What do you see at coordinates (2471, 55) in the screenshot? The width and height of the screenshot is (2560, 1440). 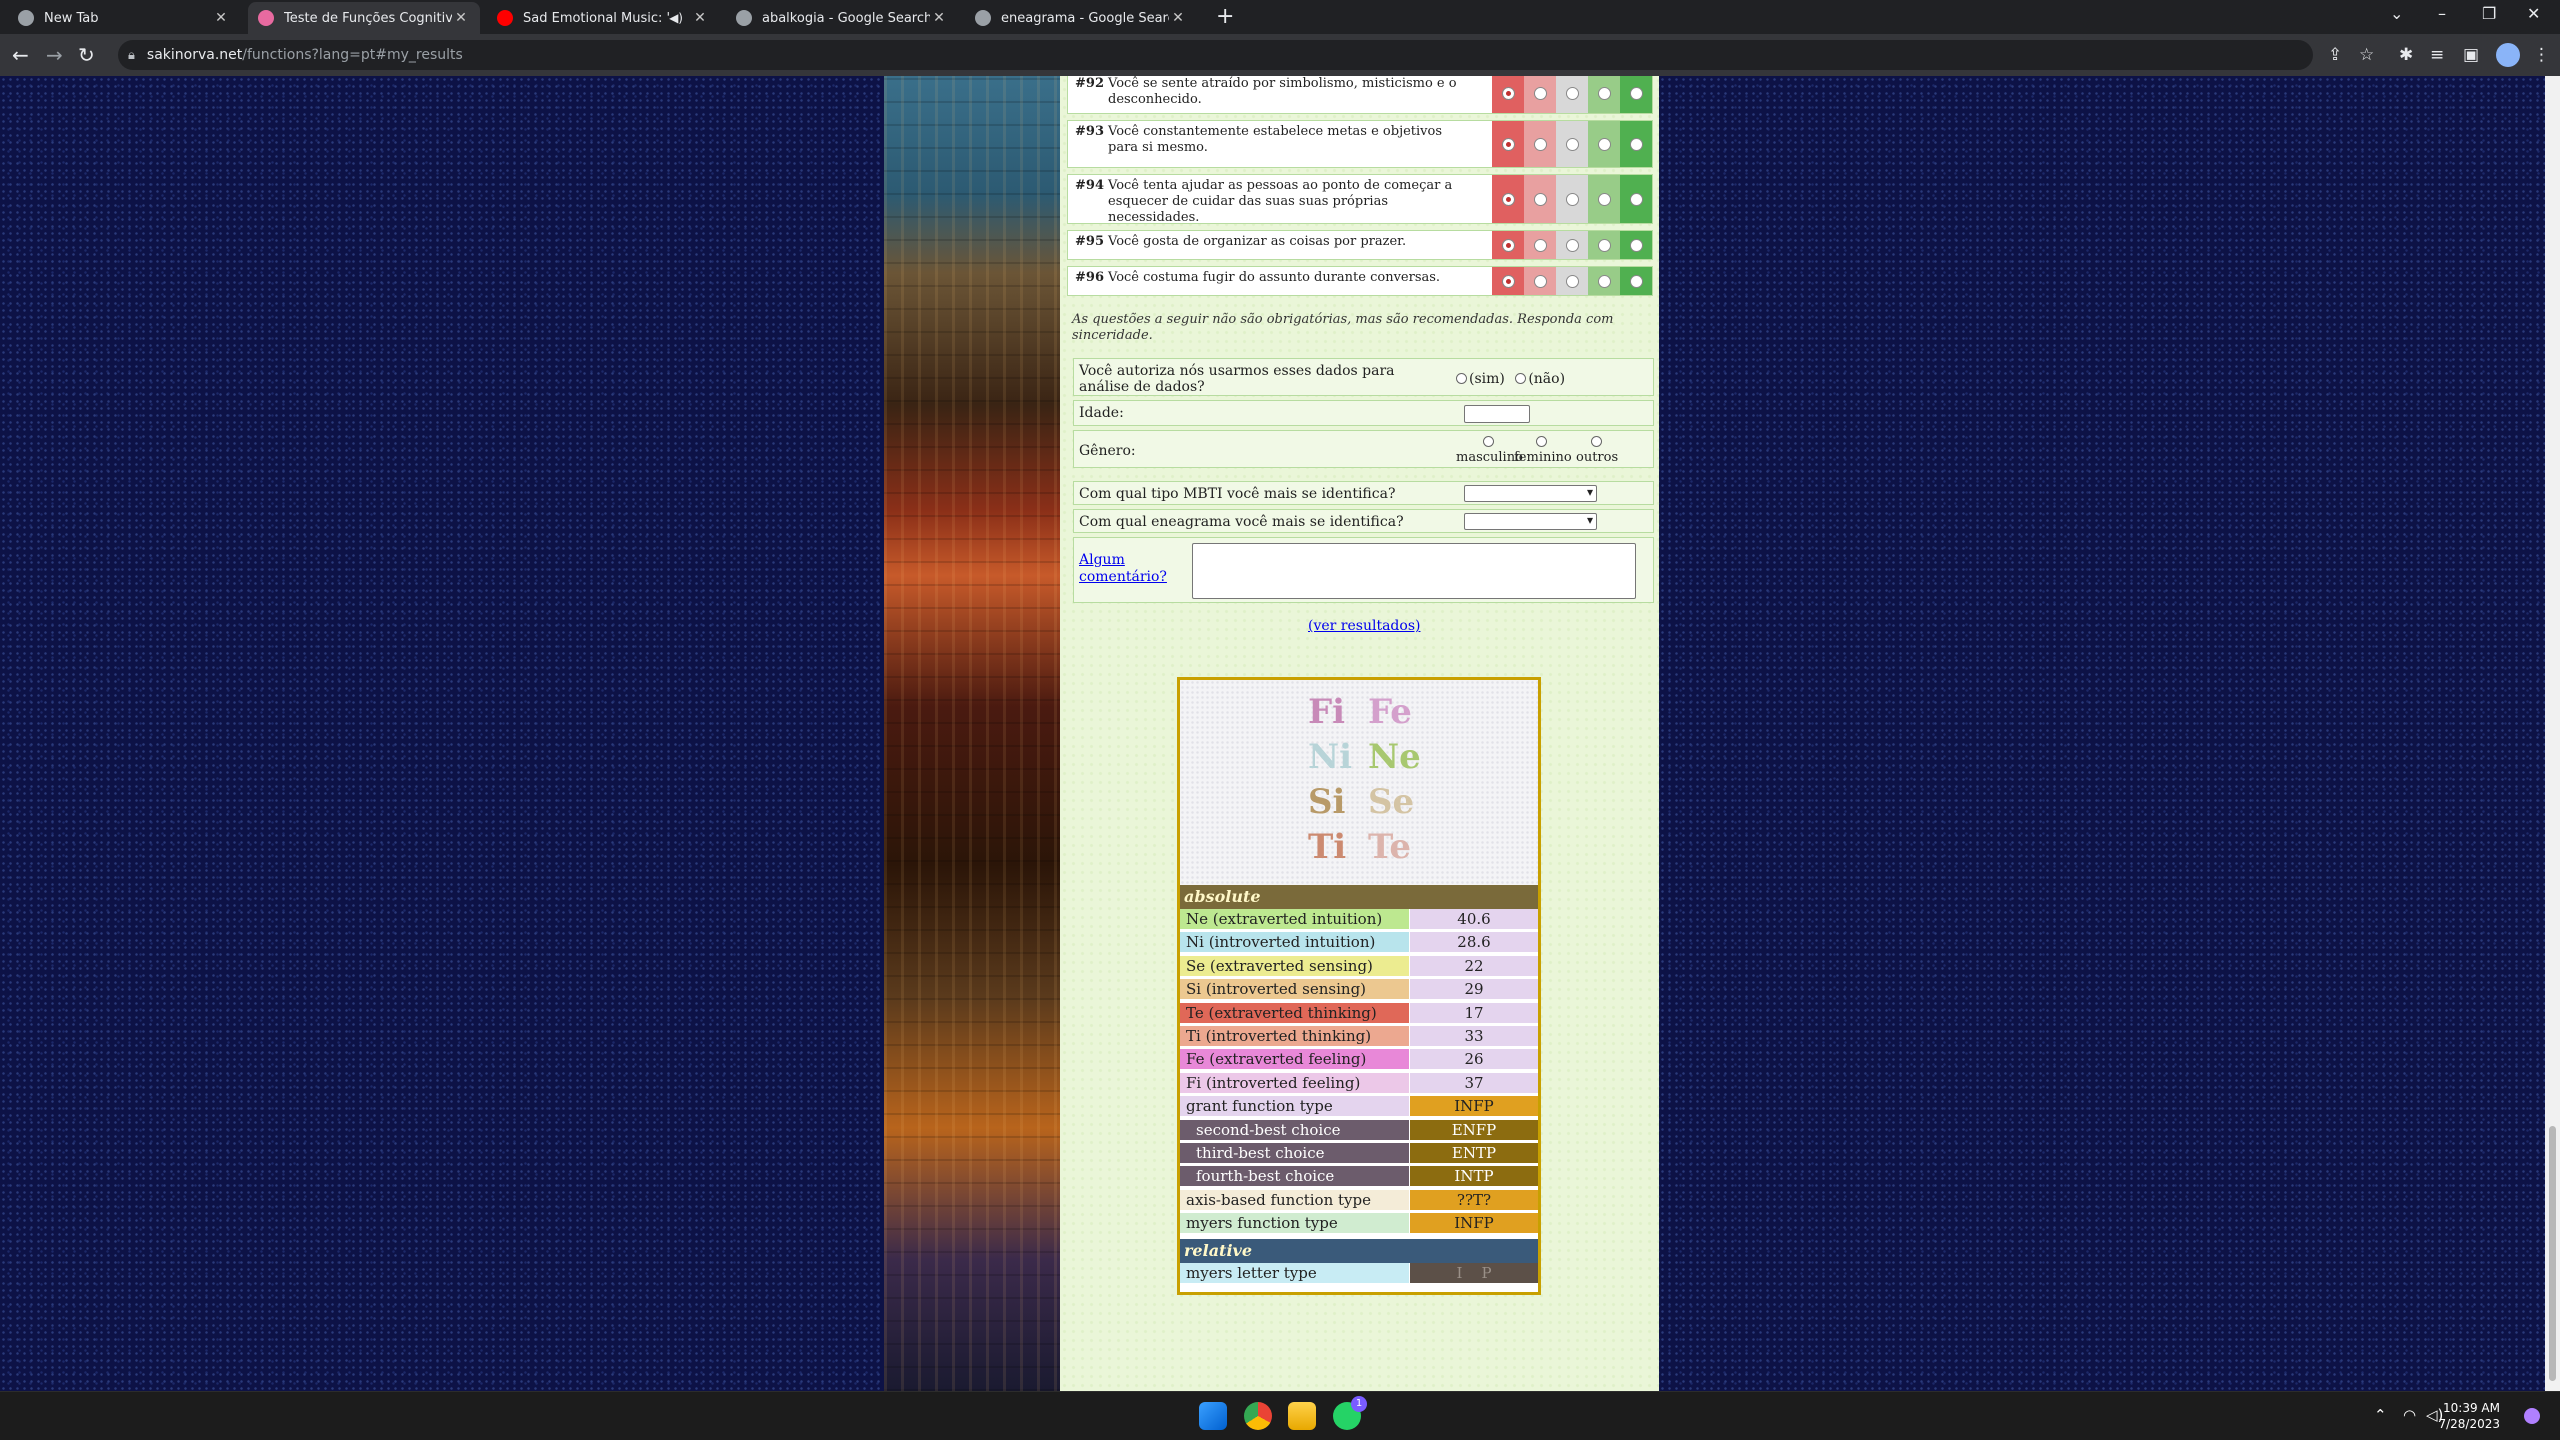 I see `side-panel-icon: ▣` at bounding box center [2471, 55].